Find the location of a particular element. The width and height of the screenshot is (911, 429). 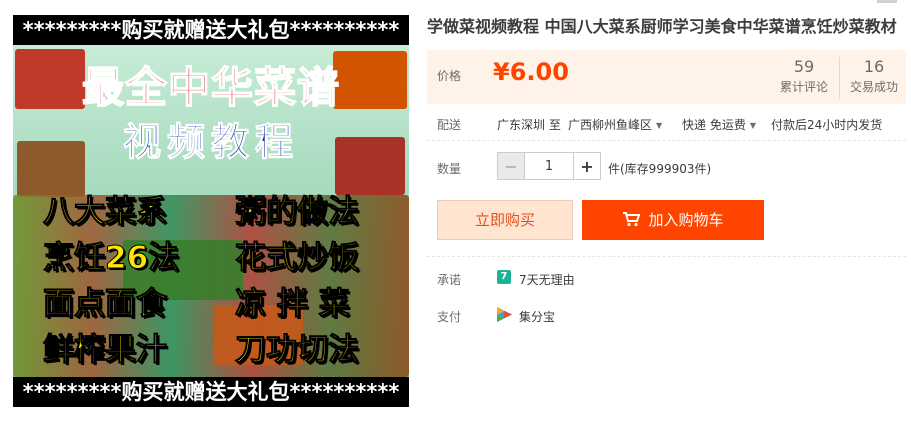

add-to-cart-button: 加入购物车 is located at coordinates (673, 220).